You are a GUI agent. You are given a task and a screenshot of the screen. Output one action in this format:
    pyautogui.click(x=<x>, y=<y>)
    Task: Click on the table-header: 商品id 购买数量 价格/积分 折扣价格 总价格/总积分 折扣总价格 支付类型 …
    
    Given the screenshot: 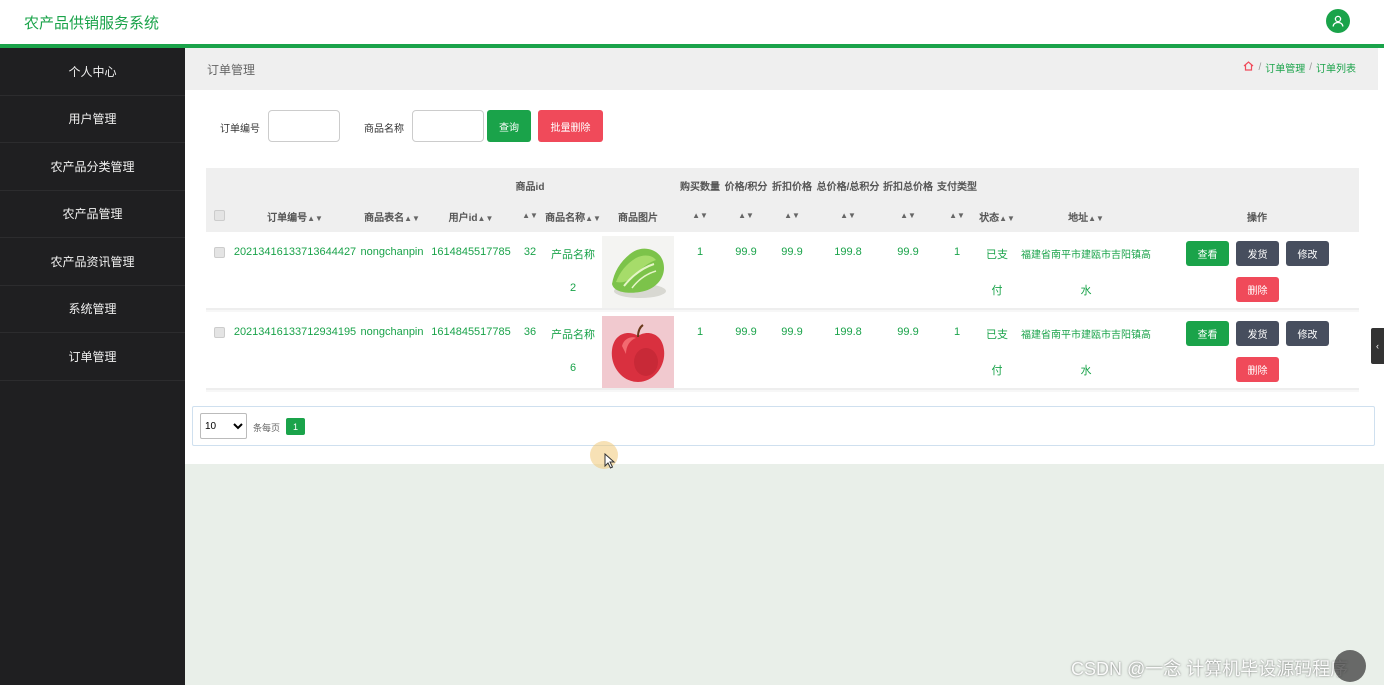 What is the action you would take?
    pyautogui.click(x=782, y=200)
    